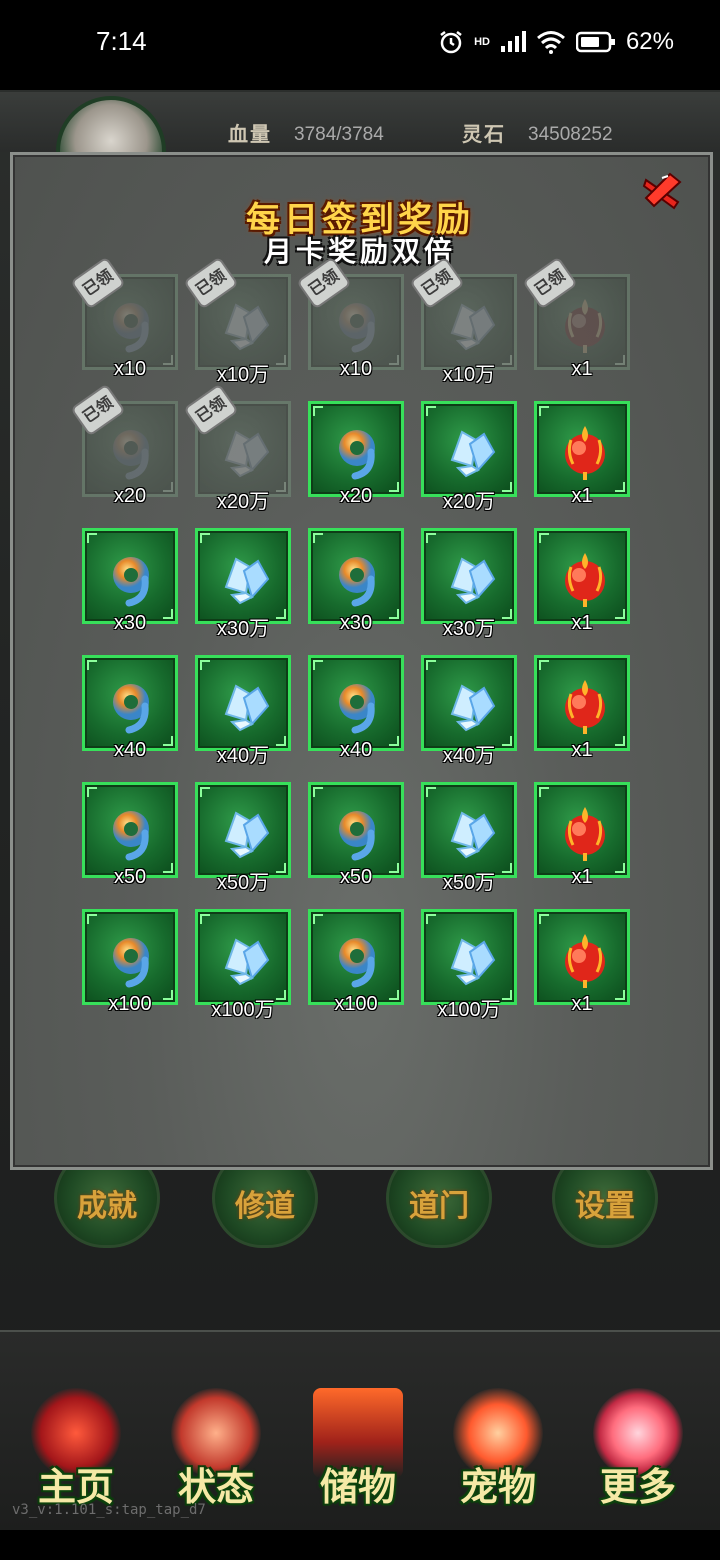 The width and height of the screenshot is (720, 1560). I want to click on reward-cell: x20, so click(356, 456).